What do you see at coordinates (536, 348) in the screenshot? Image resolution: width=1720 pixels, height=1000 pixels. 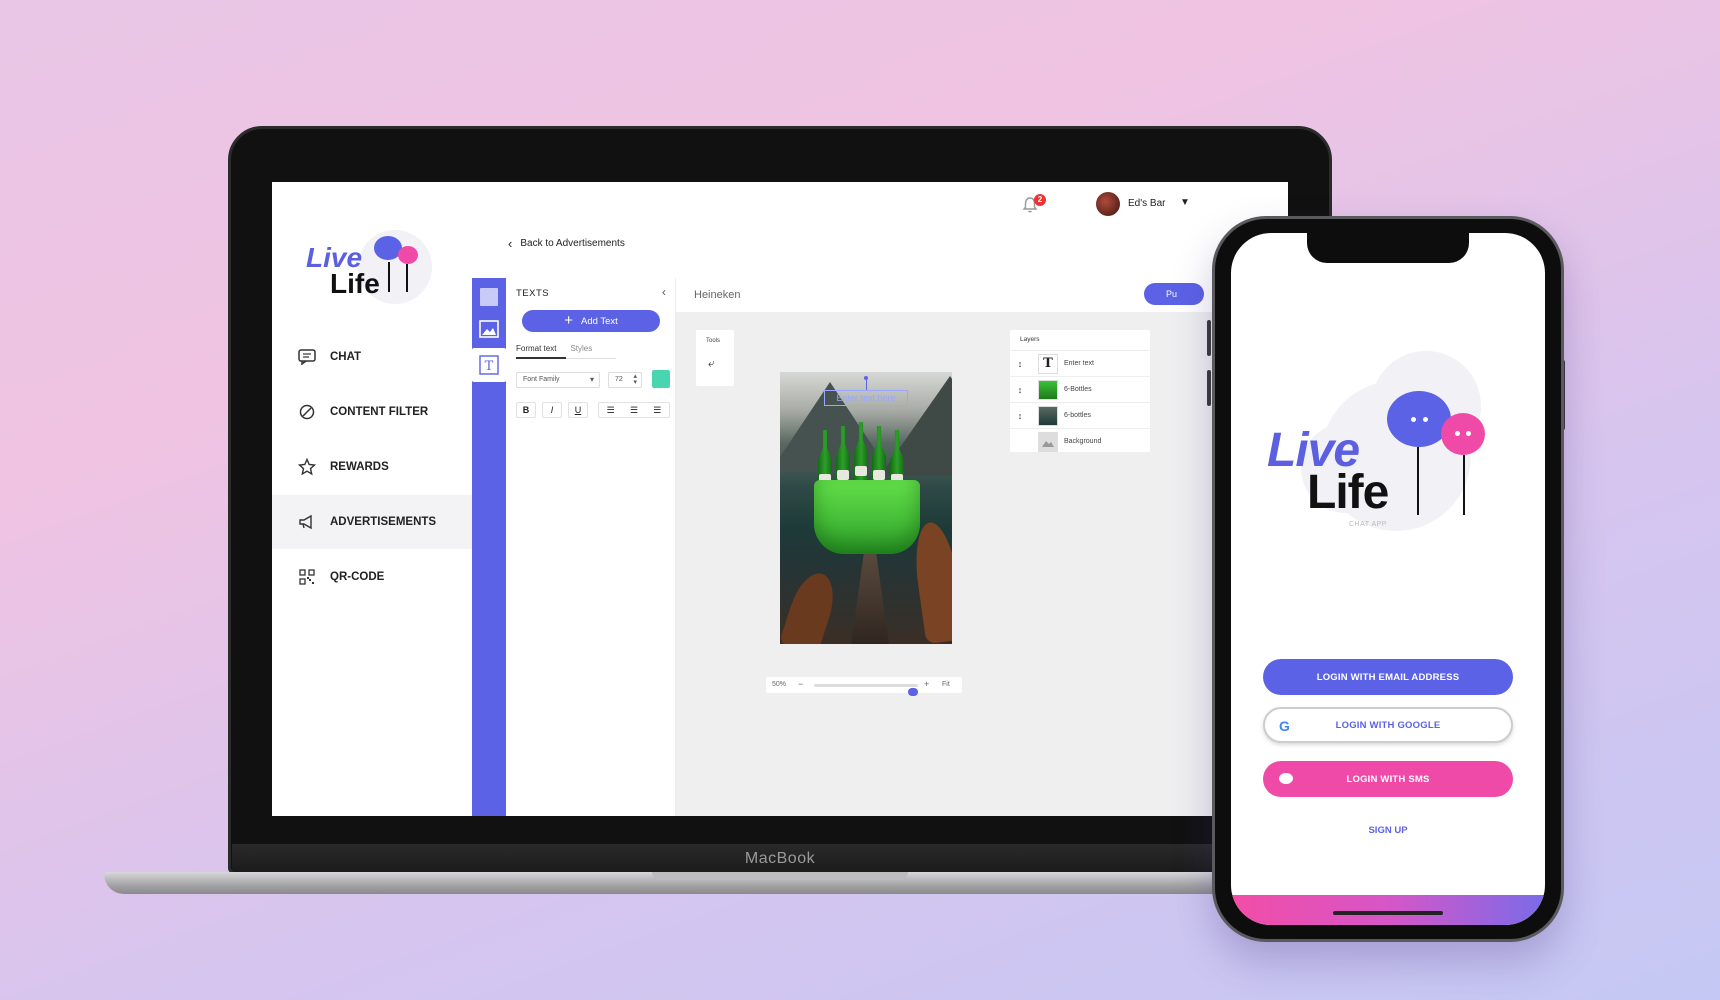 I see `tab-format-text: Format text` at bounding box center [536, 348].